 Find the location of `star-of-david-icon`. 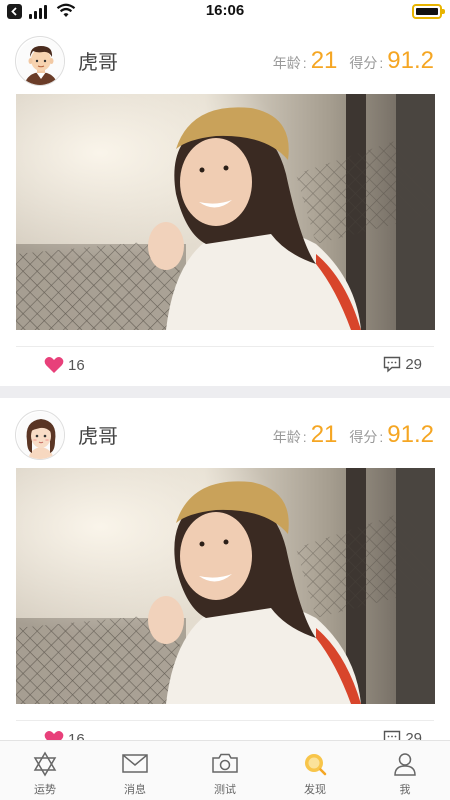

star-of-david-icon is located at coordinates (45, 764).